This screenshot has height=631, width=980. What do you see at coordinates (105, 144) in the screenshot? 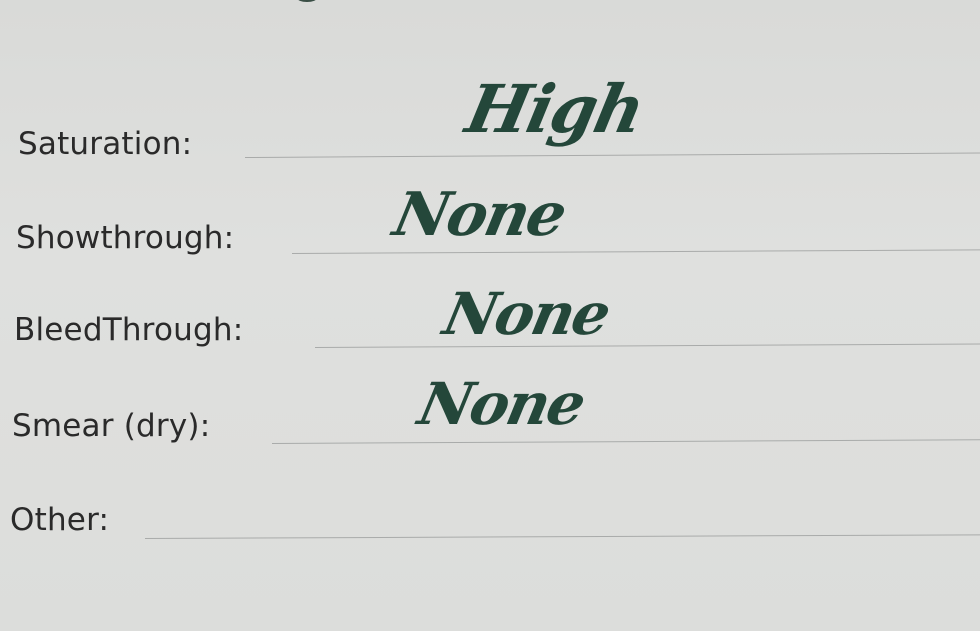
I see `field-label: Saturation:` at bounding box center [105, 144].